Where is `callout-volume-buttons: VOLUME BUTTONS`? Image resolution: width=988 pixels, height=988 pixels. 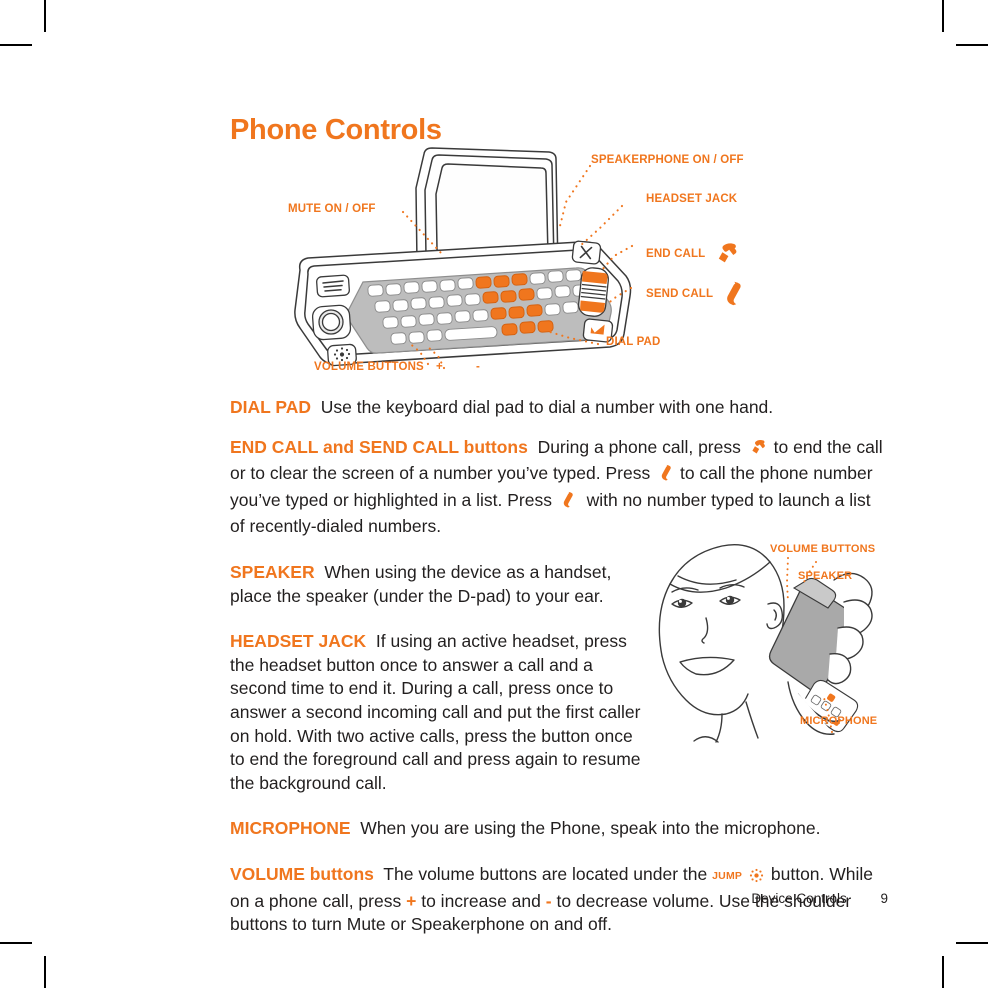 callout-volume-buttons: VOLUME BUTTONS is located at coordinates (369, 367).